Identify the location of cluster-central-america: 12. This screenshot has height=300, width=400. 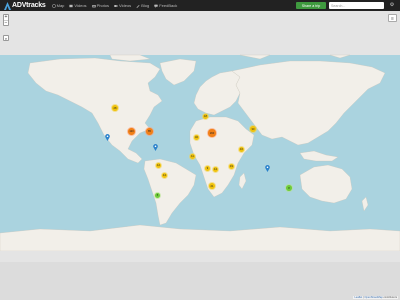
(158, 165).